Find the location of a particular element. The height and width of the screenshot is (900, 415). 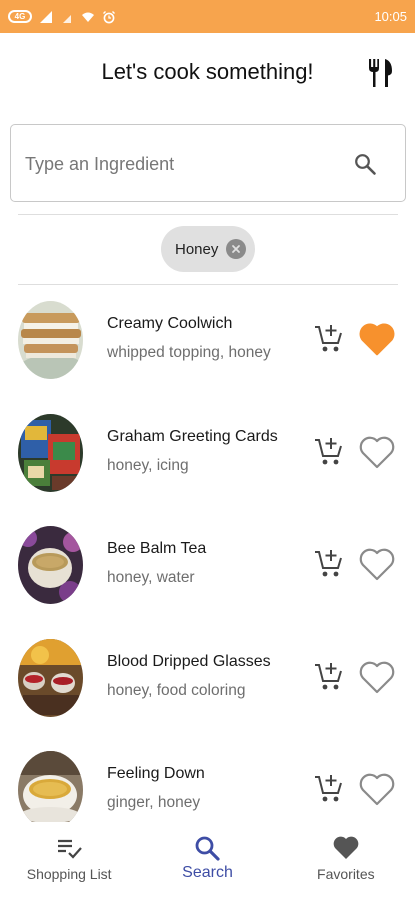

list-item: Bee Balm Tea honey, water is located at coordinates (207, 566).